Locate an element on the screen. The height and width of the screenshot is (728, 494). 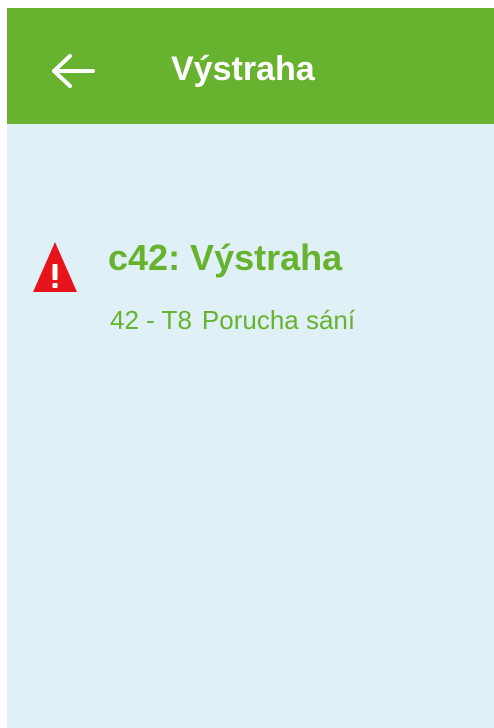
back-button is located at coordinates (73, 71).